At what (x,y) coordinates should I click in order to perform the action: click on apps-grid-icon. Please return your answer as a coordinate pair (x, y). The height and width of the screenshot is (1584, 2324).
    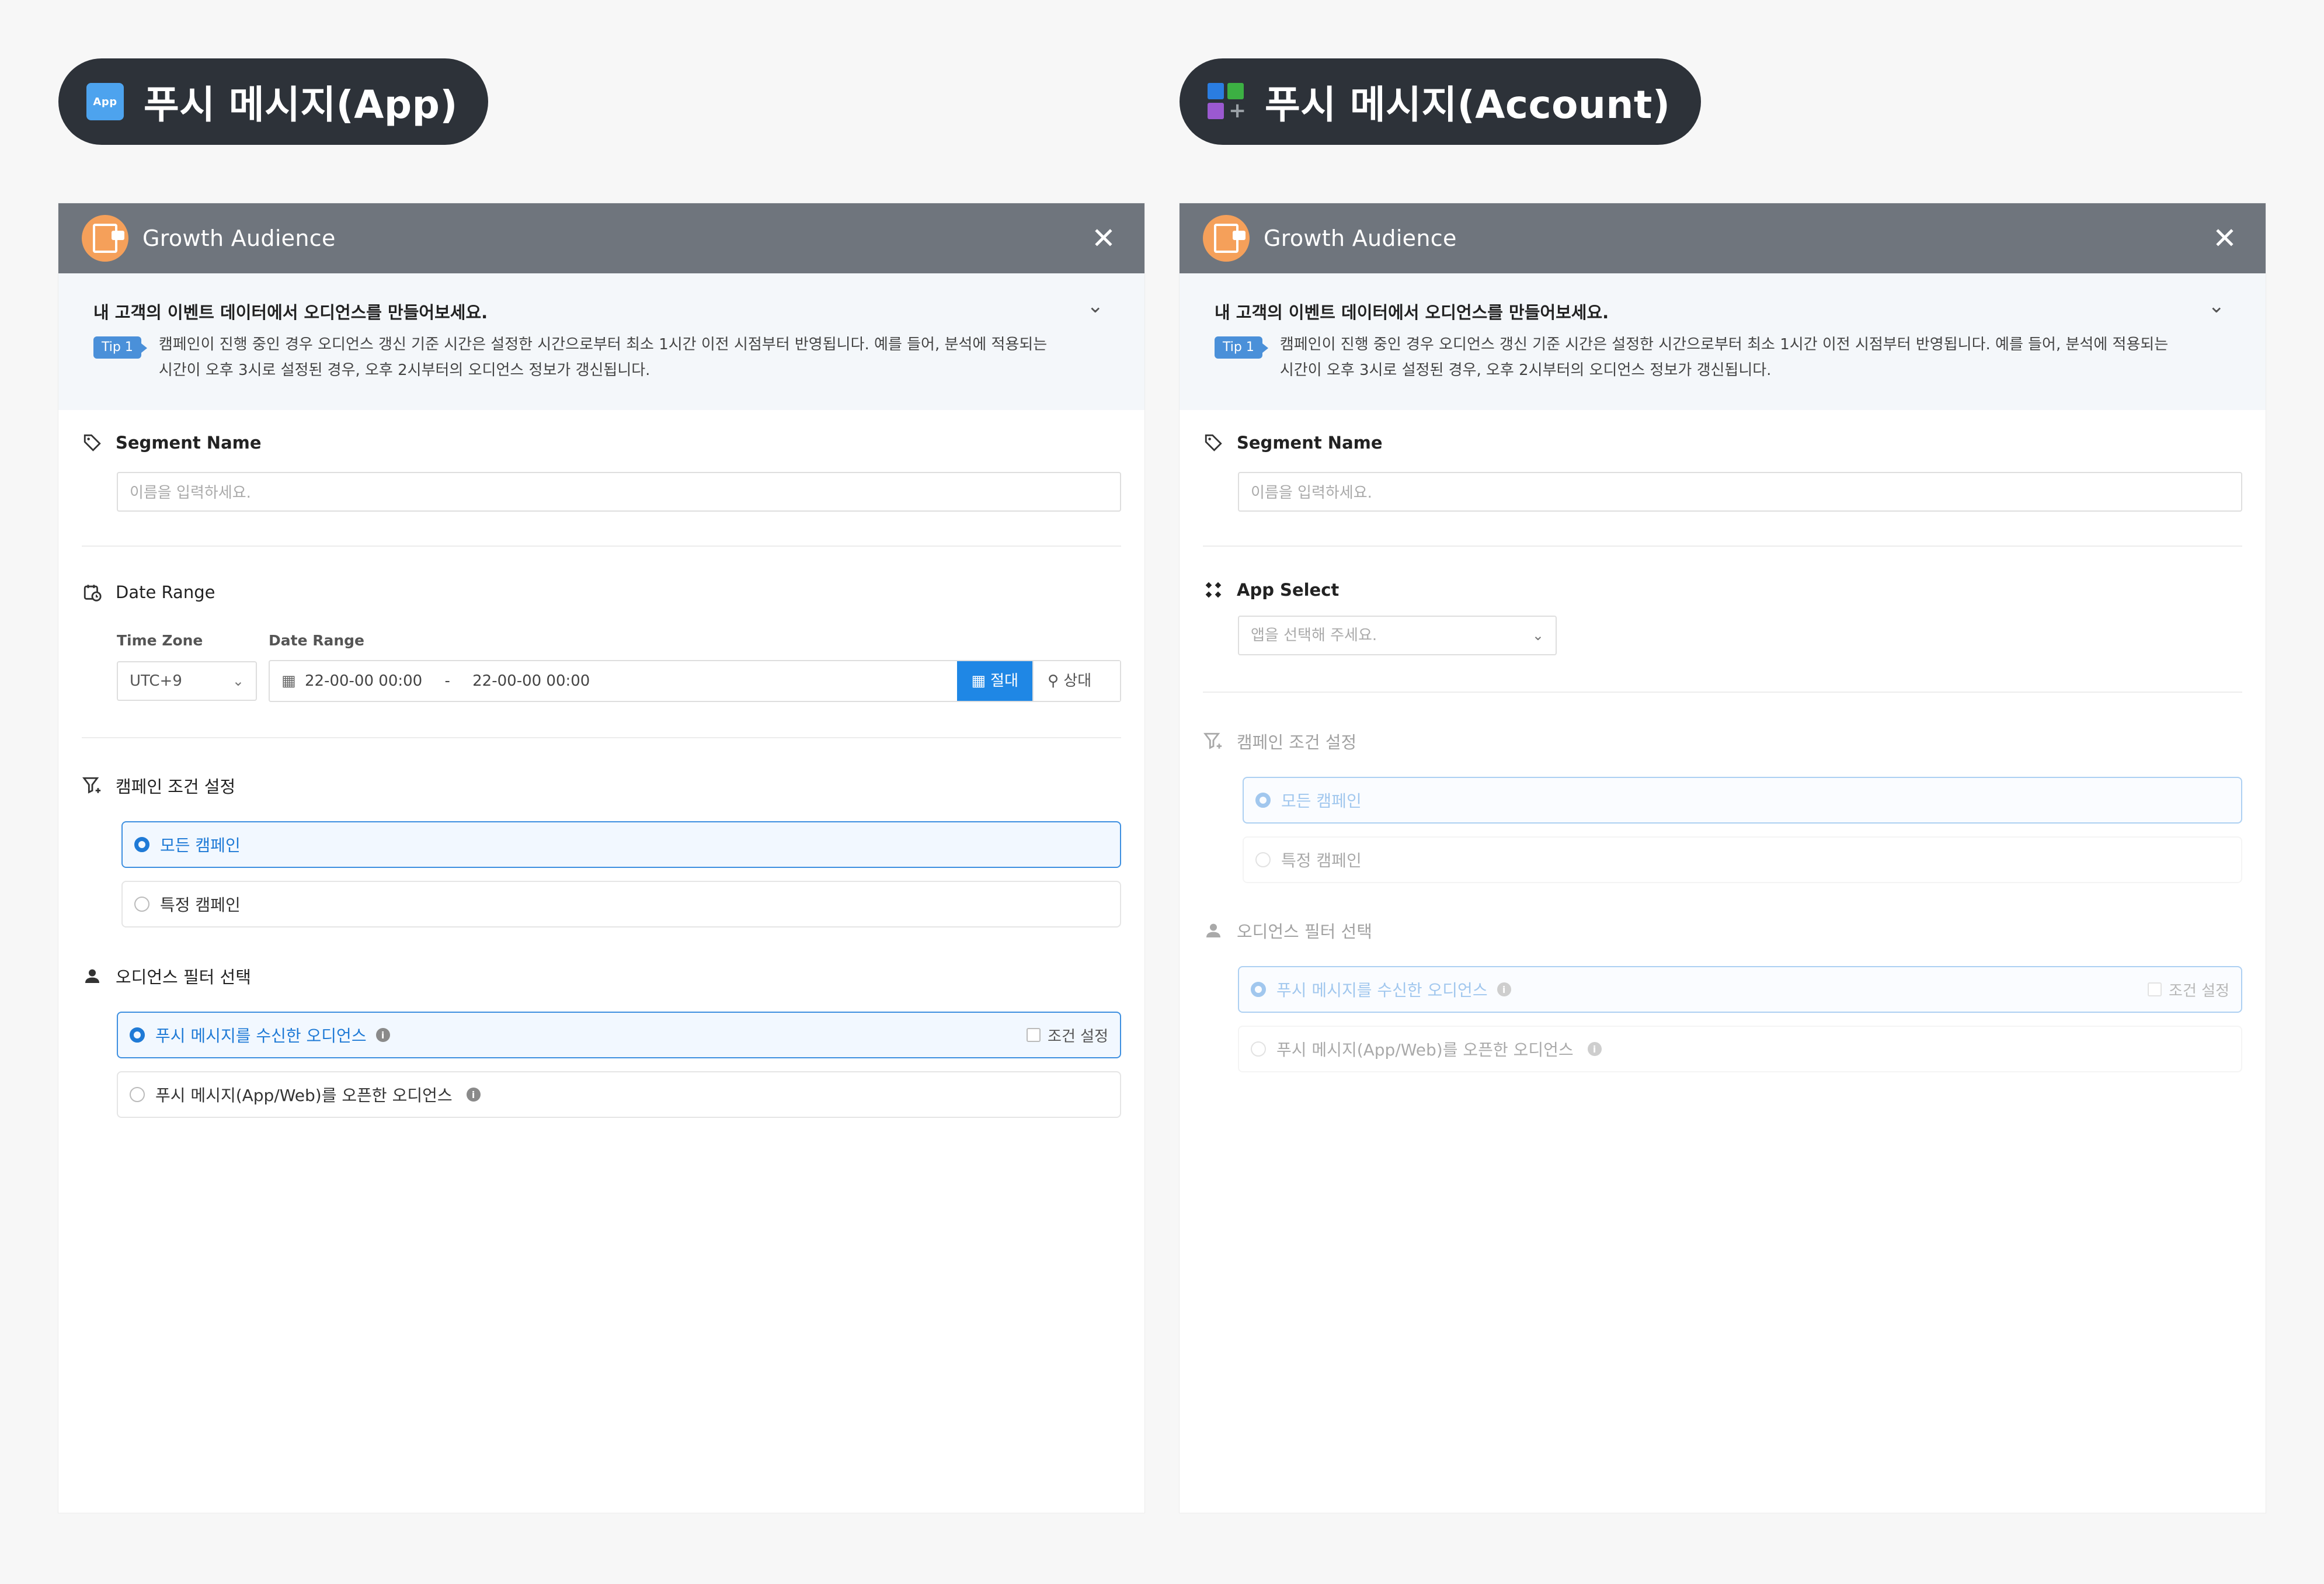
    Looking at the image, I should click on (1213, 590).